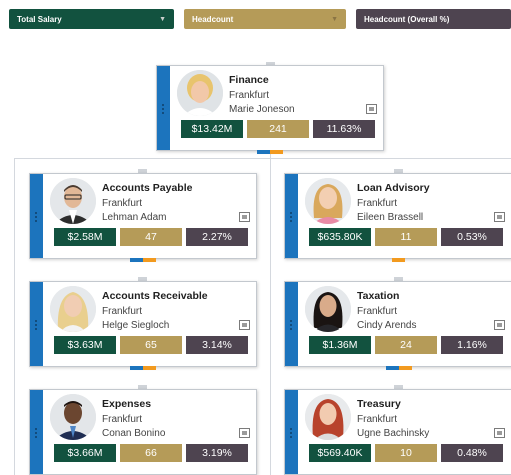 Image resolution: width=511 pixels, height=475 pixels. I want to click on node-person: Eileen Brassell, so click(390, 217).